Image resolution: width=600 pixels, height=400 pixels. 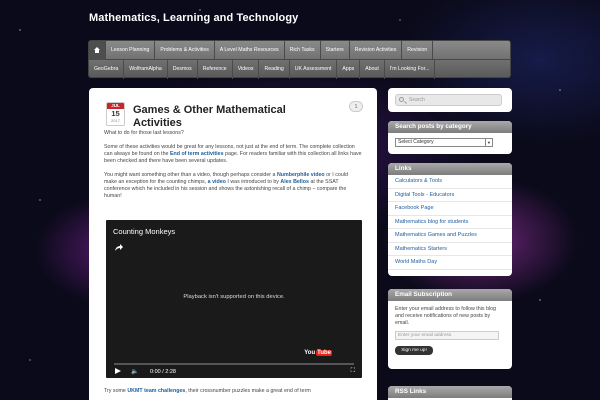 I want to click on youtube-logo: You Tube, so click(x=318, y=353).